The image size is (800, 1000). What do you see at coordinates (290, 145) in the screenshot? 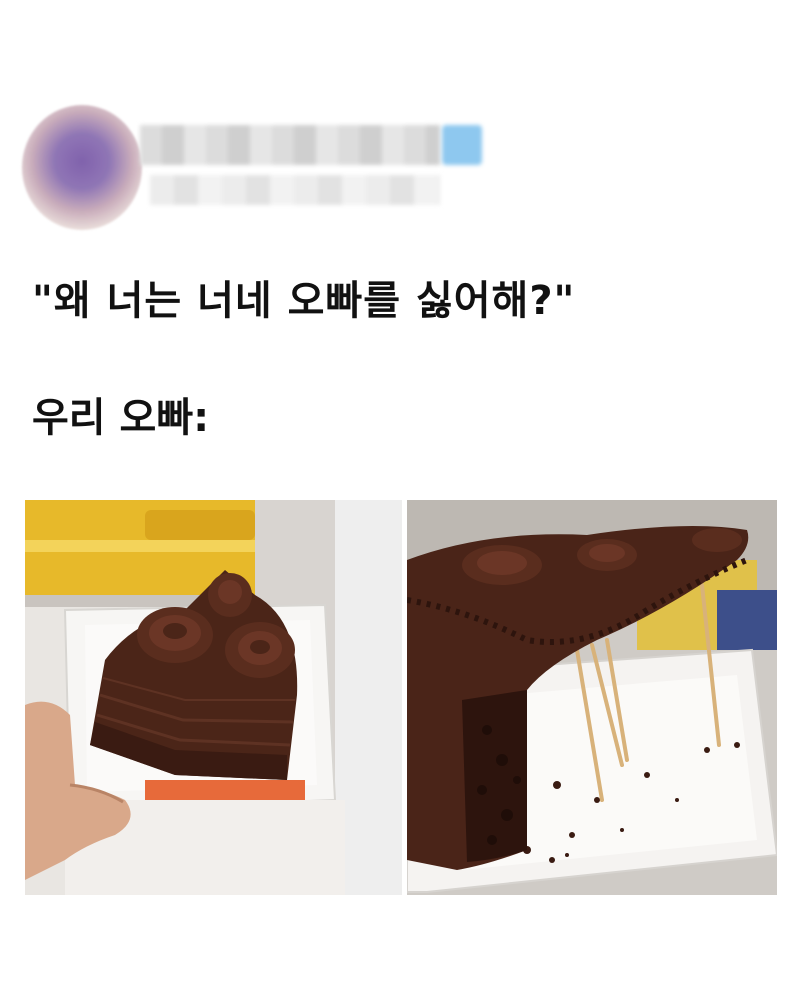
I see `username-blurred` at bounding box center [290, 145].